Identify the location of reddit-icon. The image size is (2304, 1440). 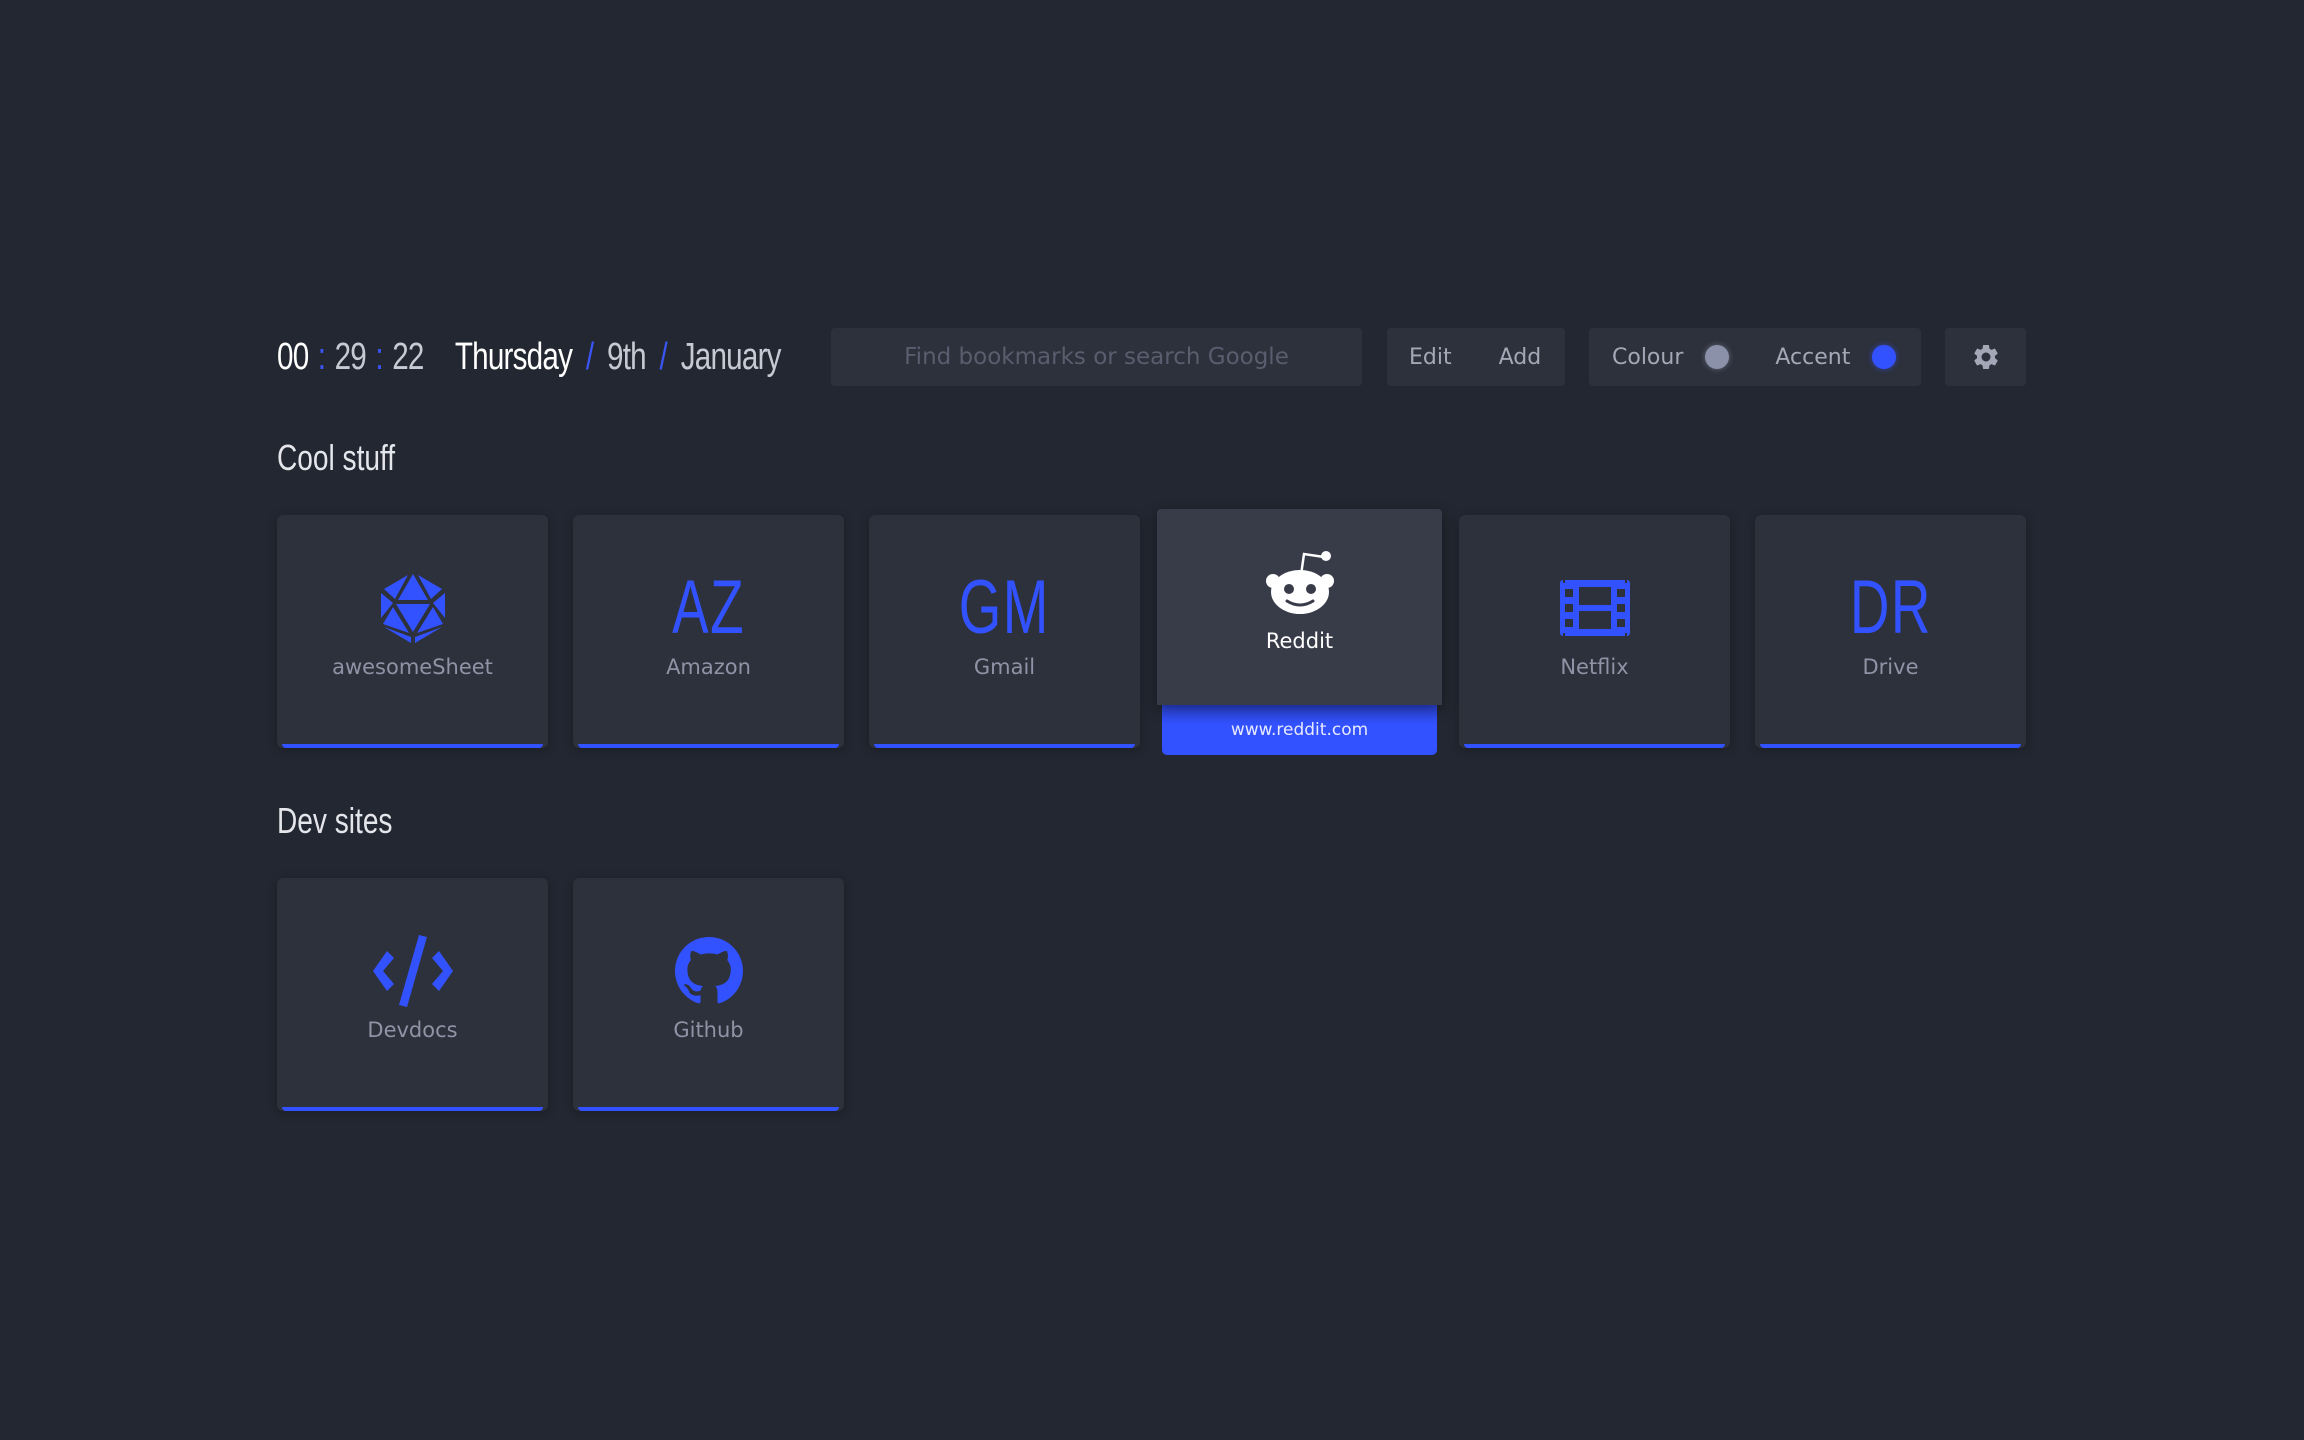
(1299, 582).